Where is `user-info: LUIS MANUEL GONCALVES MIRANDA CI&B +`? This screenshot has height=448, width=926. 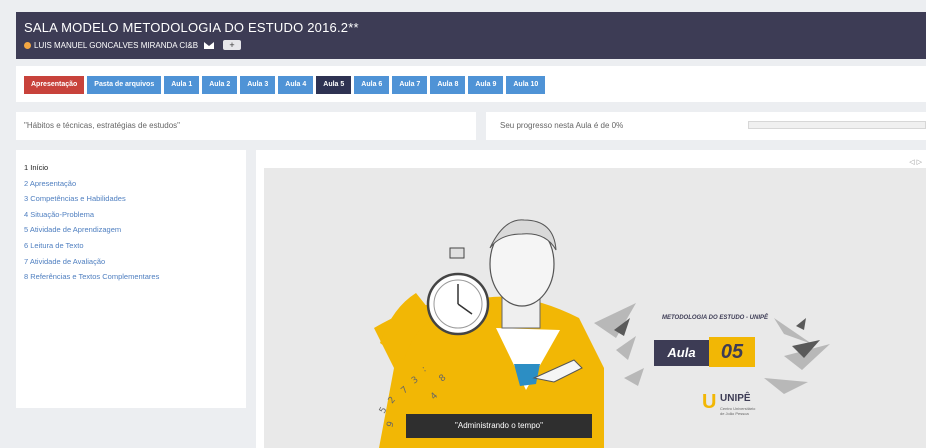 user-info: LUIS MANUEL GONCALVES MIRANDA CI&B + is located at coordinates (133, 45).